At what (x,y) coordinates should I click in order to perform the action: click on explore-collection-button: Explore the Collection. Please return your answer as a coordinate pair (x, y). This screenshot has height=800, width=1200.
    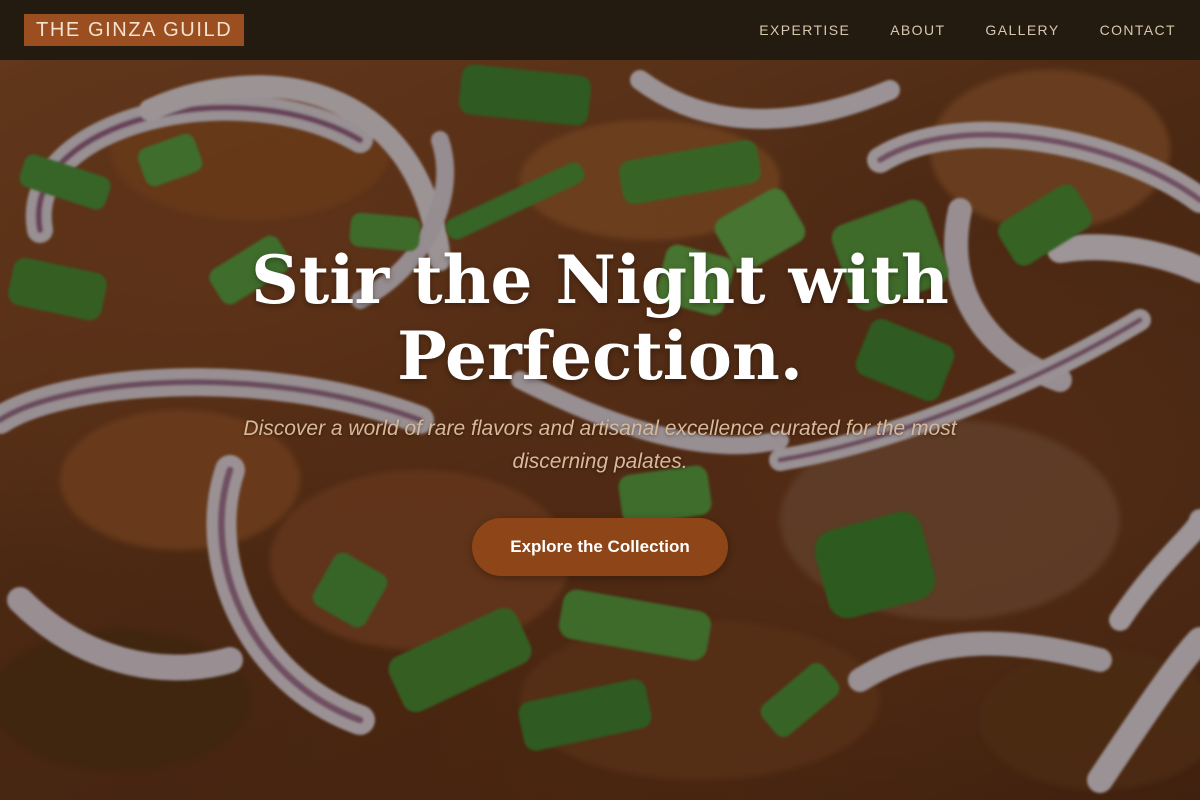
    Looking at the image, I should click on (600, 547).